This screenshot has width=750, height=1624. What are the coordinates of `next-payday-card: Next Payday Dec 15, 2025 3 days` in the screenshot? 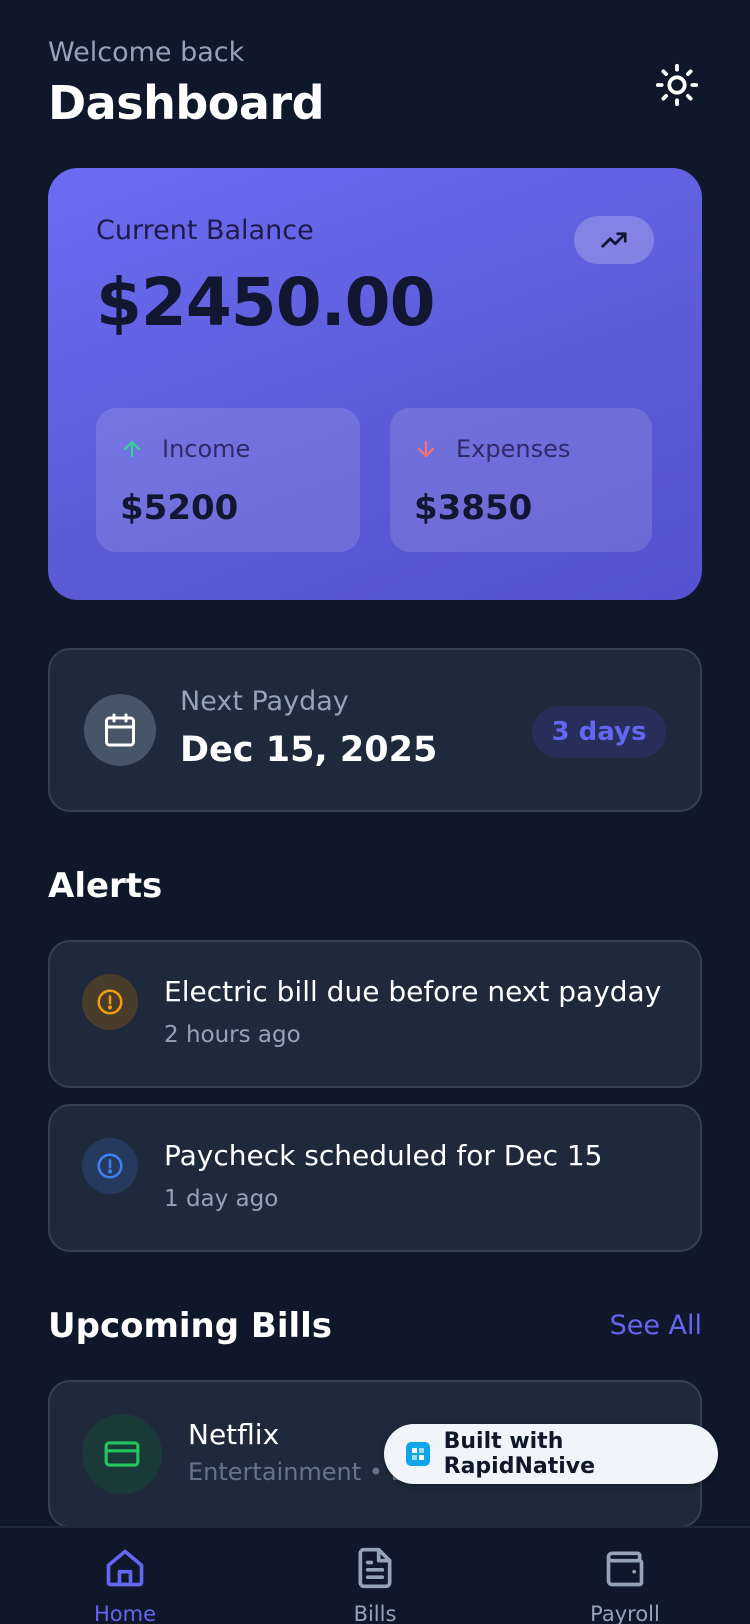 It's located at (375, 730).